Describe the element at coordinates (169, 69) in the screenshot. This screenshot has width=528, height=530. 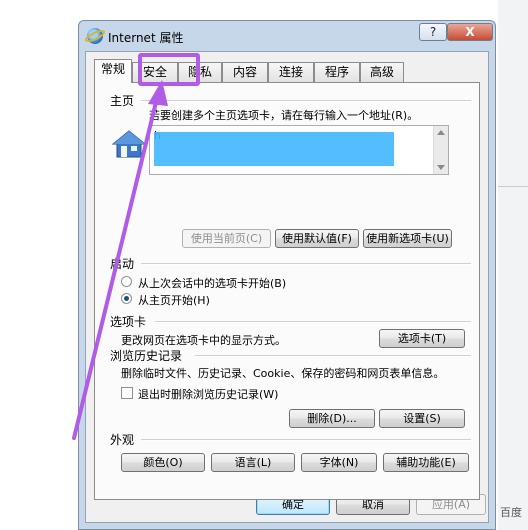
I see `security-tab-highlight` at that location.